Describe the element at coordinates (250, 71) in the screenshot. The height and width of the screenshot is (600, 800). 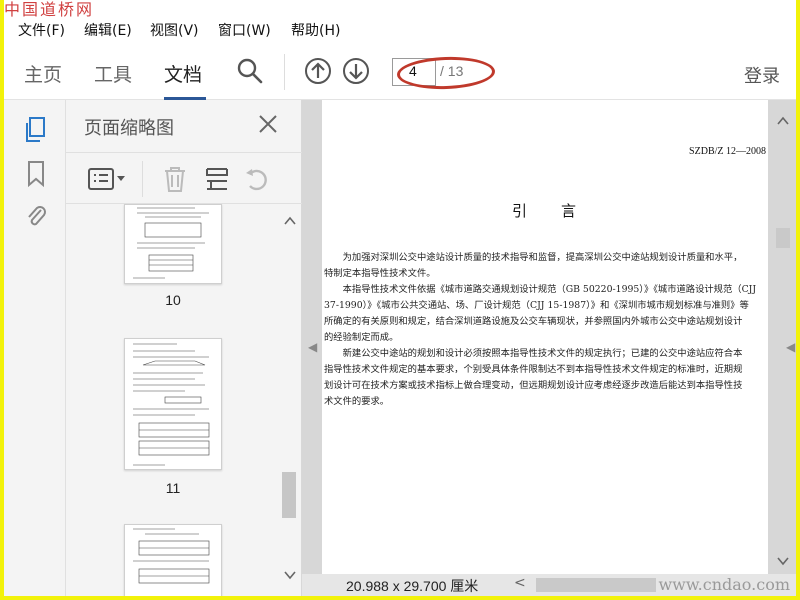
I see `search-icon` at that location.